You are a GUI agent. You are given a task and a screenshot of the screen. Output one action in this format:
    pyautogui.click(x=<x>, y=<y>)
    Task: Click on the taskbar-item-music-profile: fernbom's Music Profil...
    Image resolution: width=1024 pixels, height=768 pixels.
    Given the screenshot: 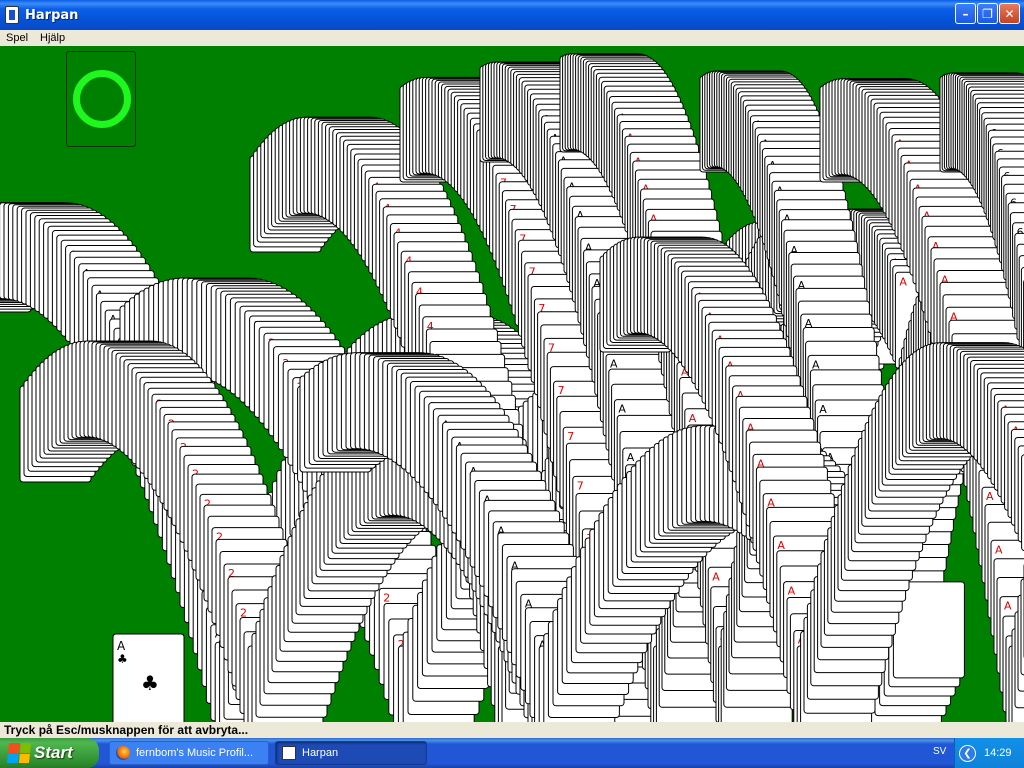 What is the action you would take?
    pyautogui.click(x=189, y=753)
    